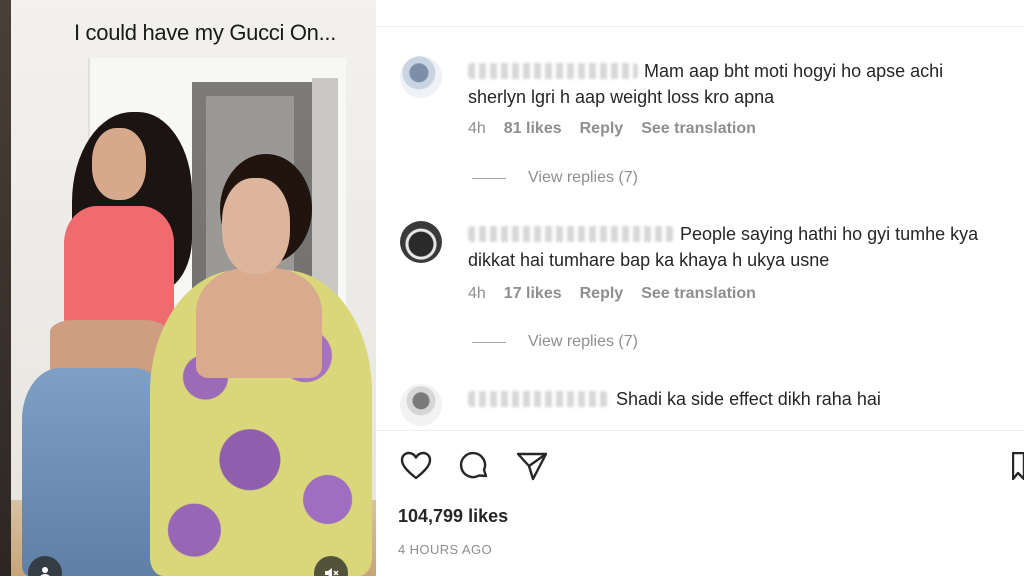 Image resolution: width=1024 pixels, height=576 pixels. I want to click on adjacent-video-edge, so click(5, 288).